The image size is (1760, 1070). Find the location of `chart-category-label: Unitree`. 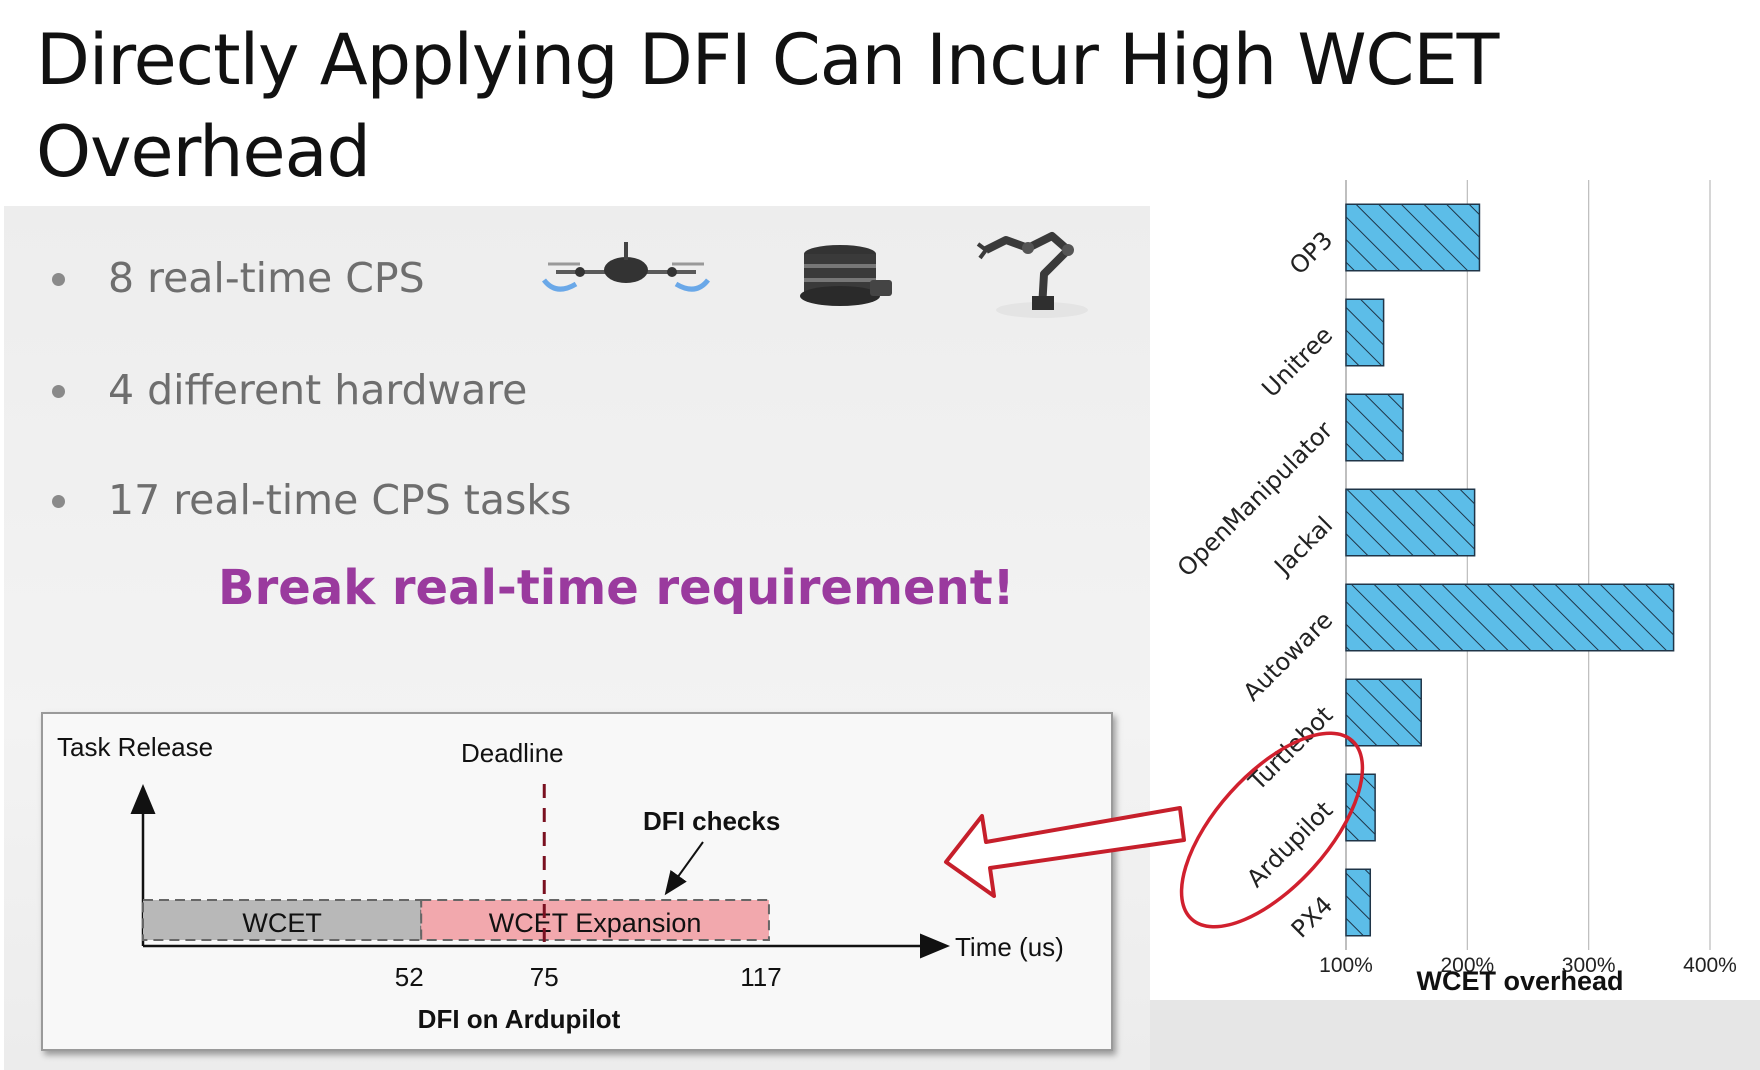

chart-category-label: Unitree is located at coordinates (1297, 362).